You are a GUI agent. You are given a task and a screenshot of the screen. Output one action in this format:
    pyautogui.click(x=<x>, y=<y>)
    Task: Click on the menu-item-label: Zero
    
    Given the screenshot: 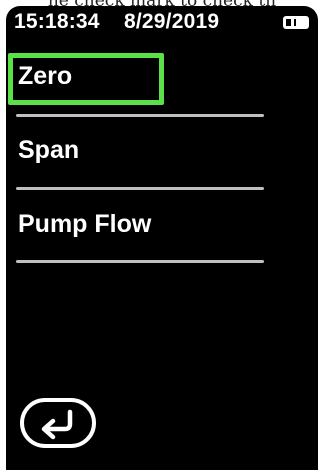 What is the action you would take?
    pyautogui.click(x=45, y=76)
    